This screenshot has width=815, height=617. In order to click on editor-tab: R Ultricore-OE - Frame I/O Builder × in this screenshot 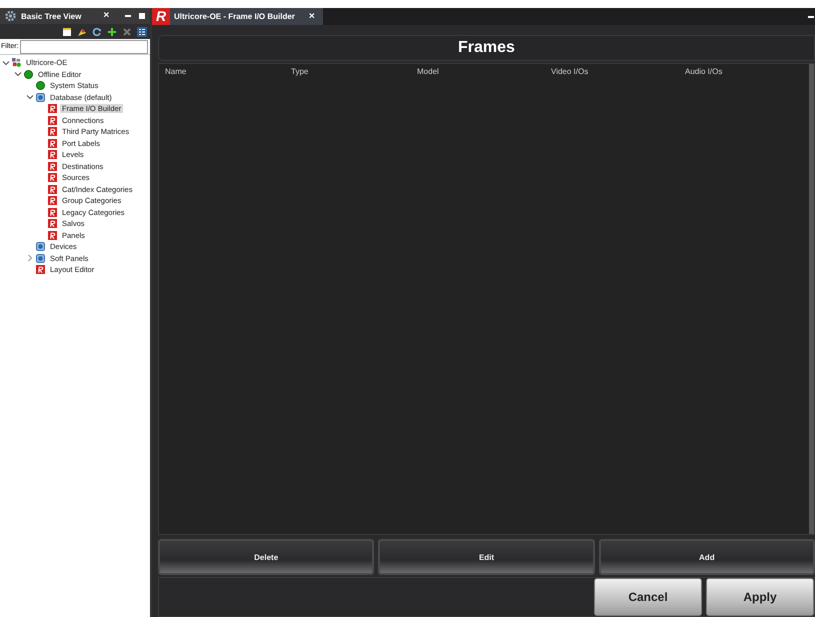, I will do `click(237, 16)`.